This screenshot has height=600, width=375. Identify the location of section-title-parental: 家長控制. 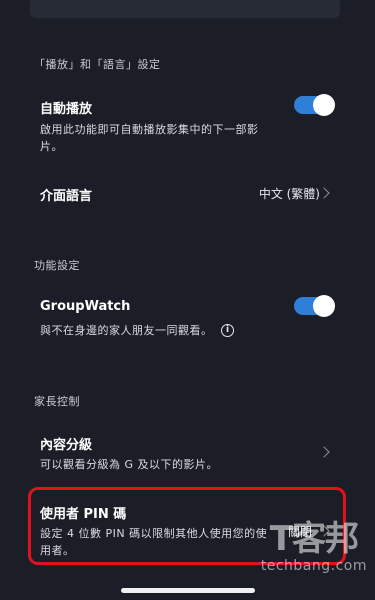
(57, 401).